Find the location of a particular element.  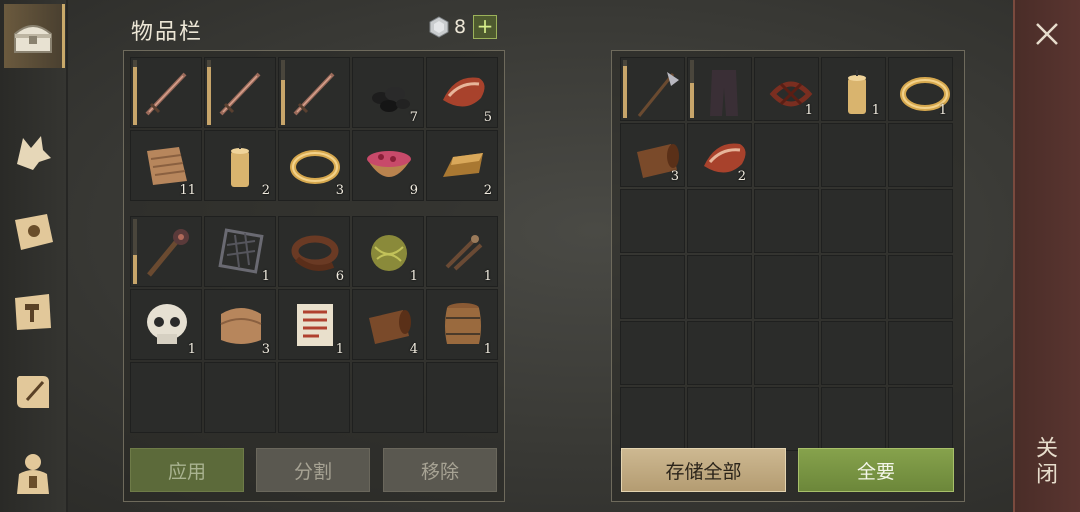

item-quantity: 6 is located at coordinates (339, 276).